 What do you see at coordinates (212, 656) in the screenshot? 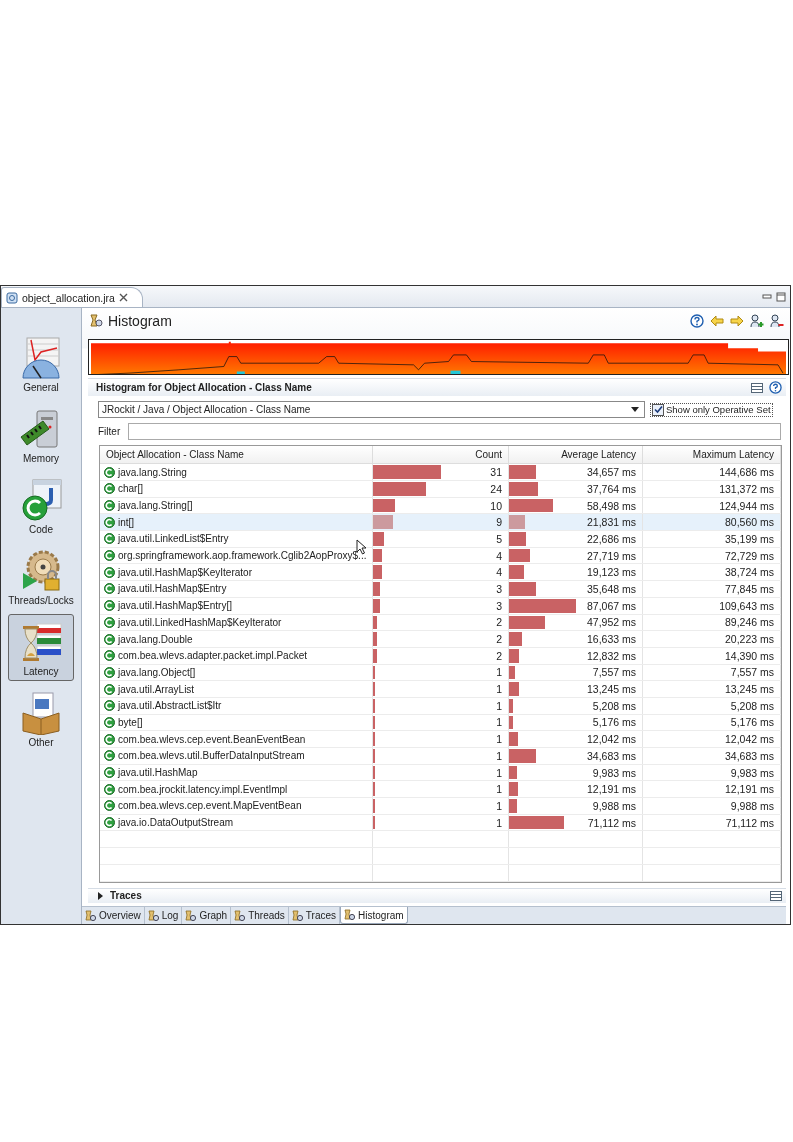
I see `class-name: com.bea.wlevs.adapter.packet.impl.Packet` at bounding box center [212, 656].